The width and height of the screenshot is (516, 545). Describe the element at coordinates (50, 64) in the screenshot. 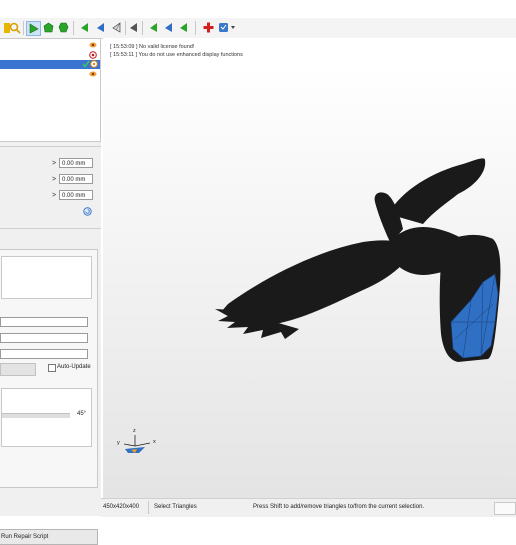

I see `tree-row-selected` at that location.